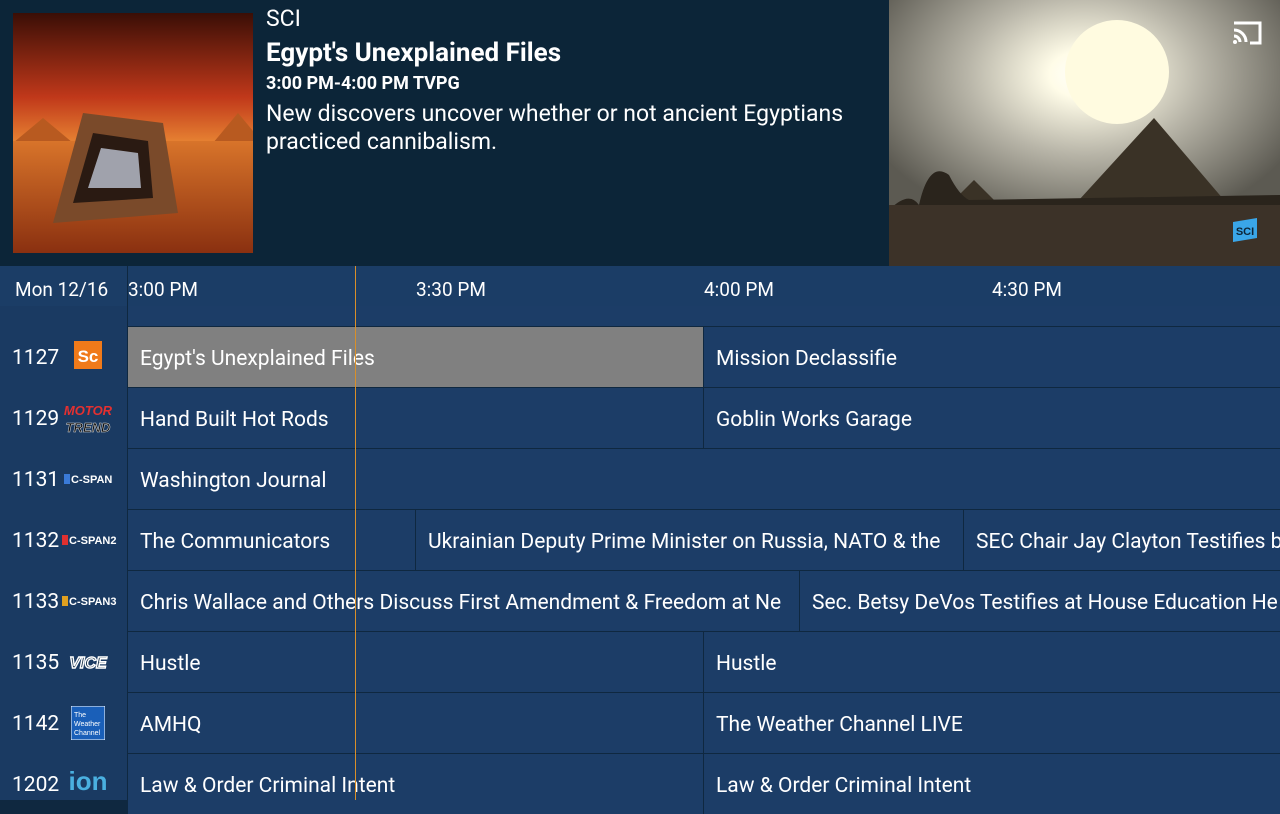 The image size is (1280, 814). I want to click on svg-text: C-SPAN2, so click(92, 541).